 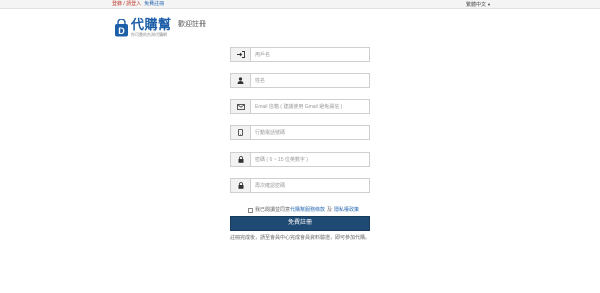 What do you see at coordinates (311, 159) in the screenshot?
I see `password-input` at bounding box center [311, 159].